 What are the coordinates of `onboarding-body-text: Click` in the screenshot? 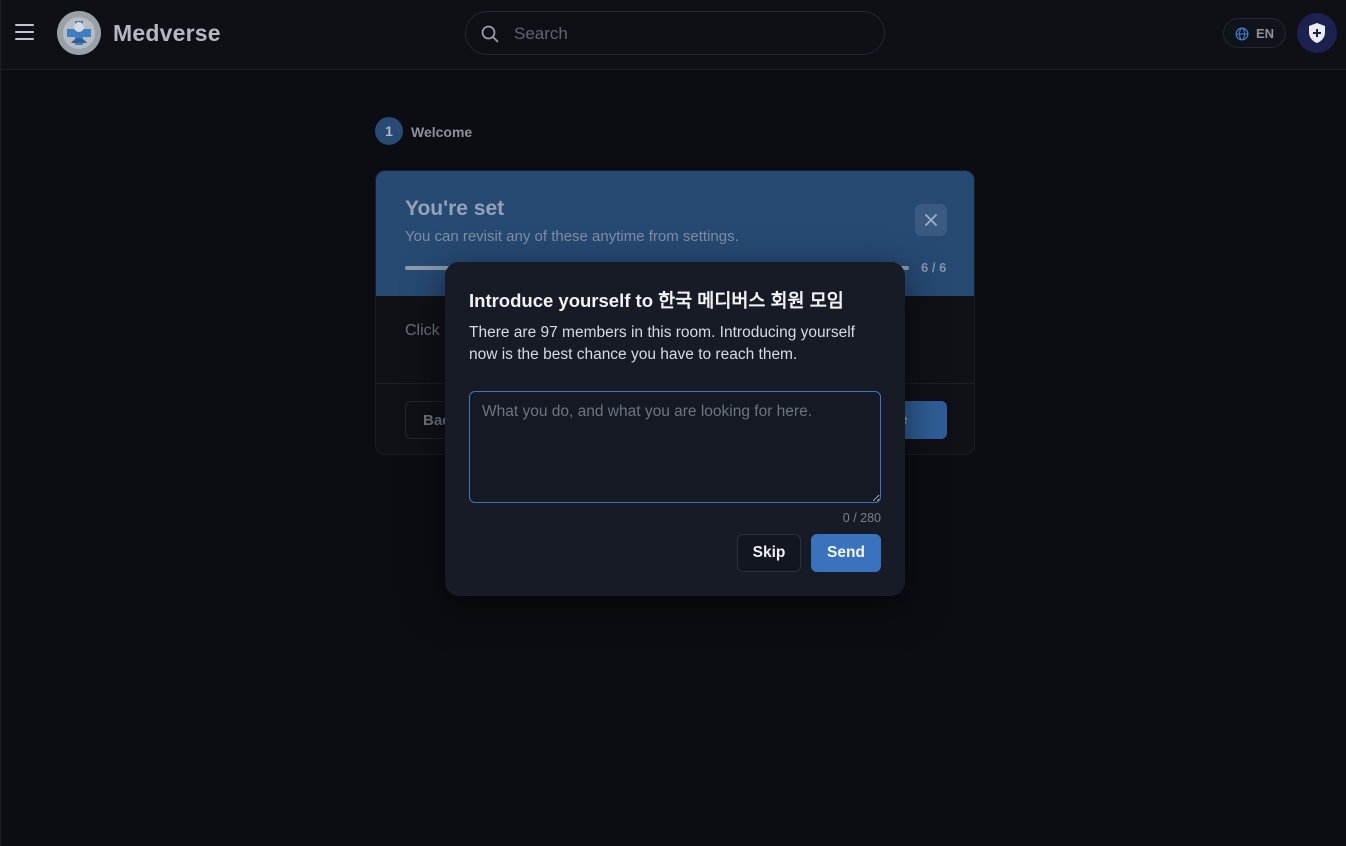 It's located at (422, 330).